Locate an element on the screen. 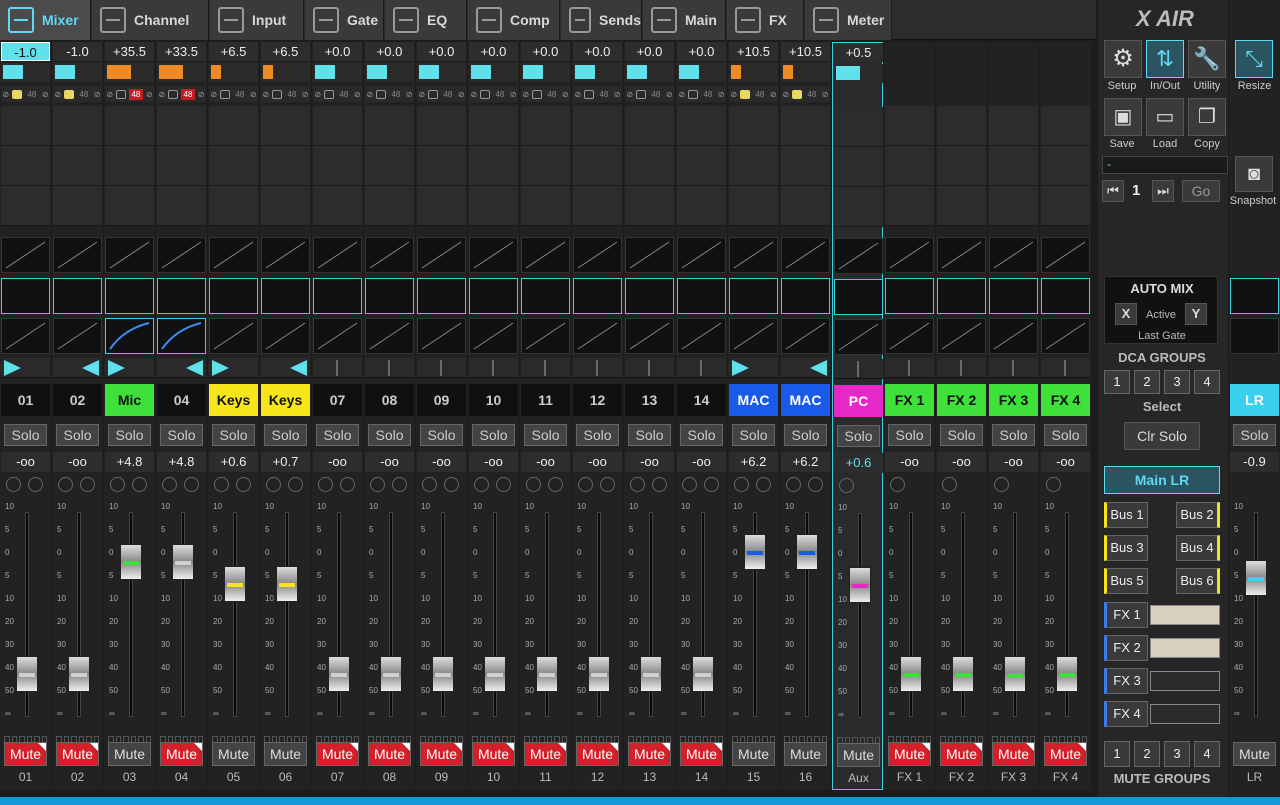  fx-button-4: FX 4 is located at coordinates (1126, 714).